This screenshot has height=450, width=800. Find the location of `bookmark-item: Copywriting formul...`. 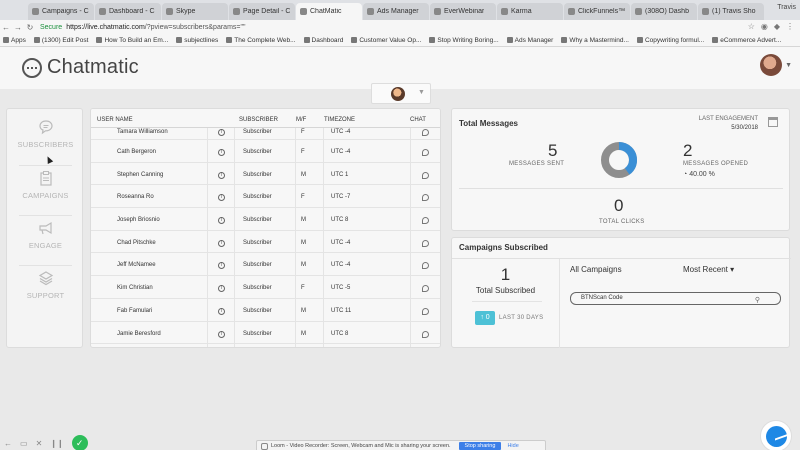

bookmark-item: Copywriting formul... is located at coordinates (670, 40).